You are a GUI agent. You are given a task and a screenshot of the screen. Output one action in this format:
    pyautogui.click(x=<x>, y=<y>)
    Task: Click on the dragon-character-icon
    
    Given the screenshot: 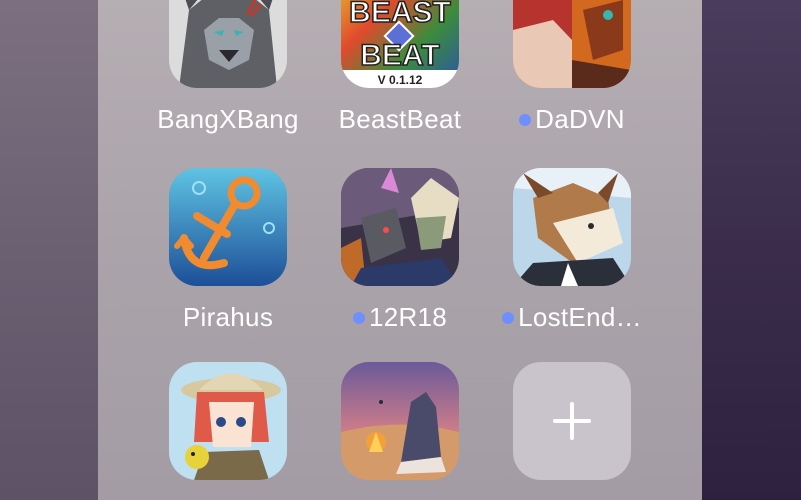 What is the action you would take?
    pyautogui.click(x=572, y=44)
    